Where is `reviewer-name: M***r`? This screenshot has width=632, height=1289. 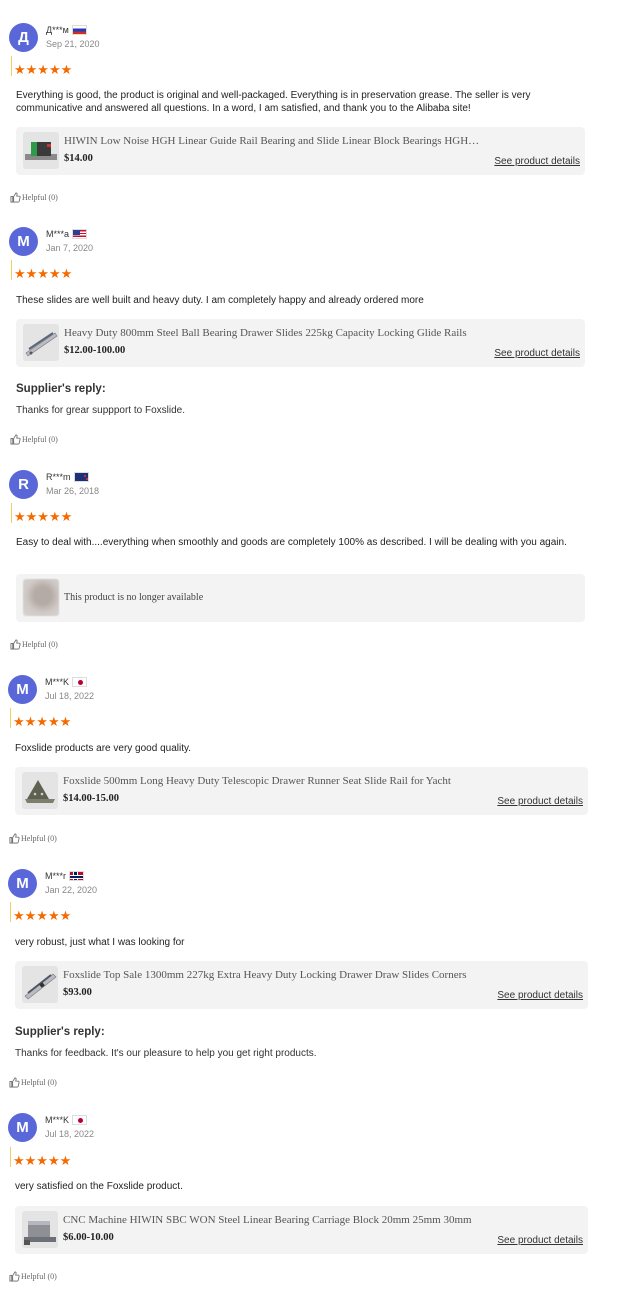 reviewer-name: M***r is located at coordinates (65, 876).